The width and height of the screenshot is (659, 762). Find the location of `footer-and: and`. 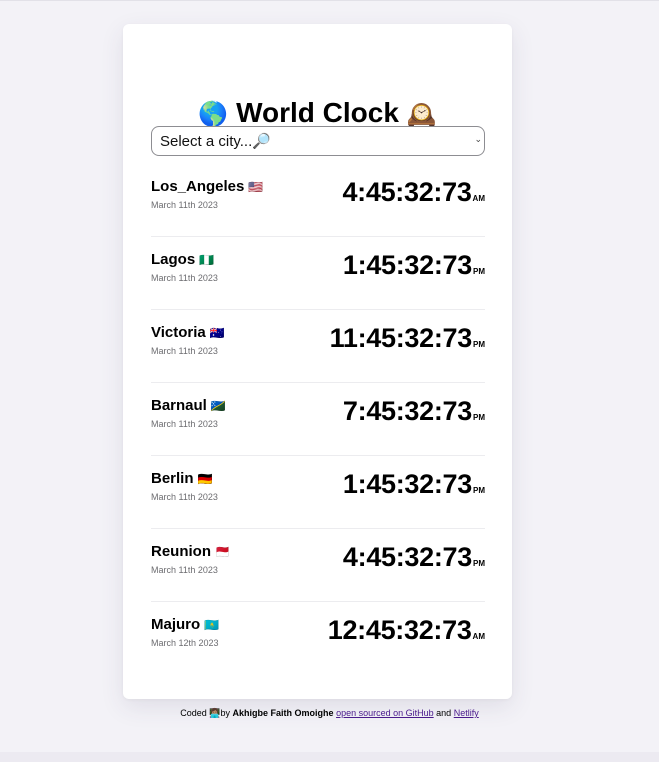

footer-and: and is located at coordinates (444, 713).